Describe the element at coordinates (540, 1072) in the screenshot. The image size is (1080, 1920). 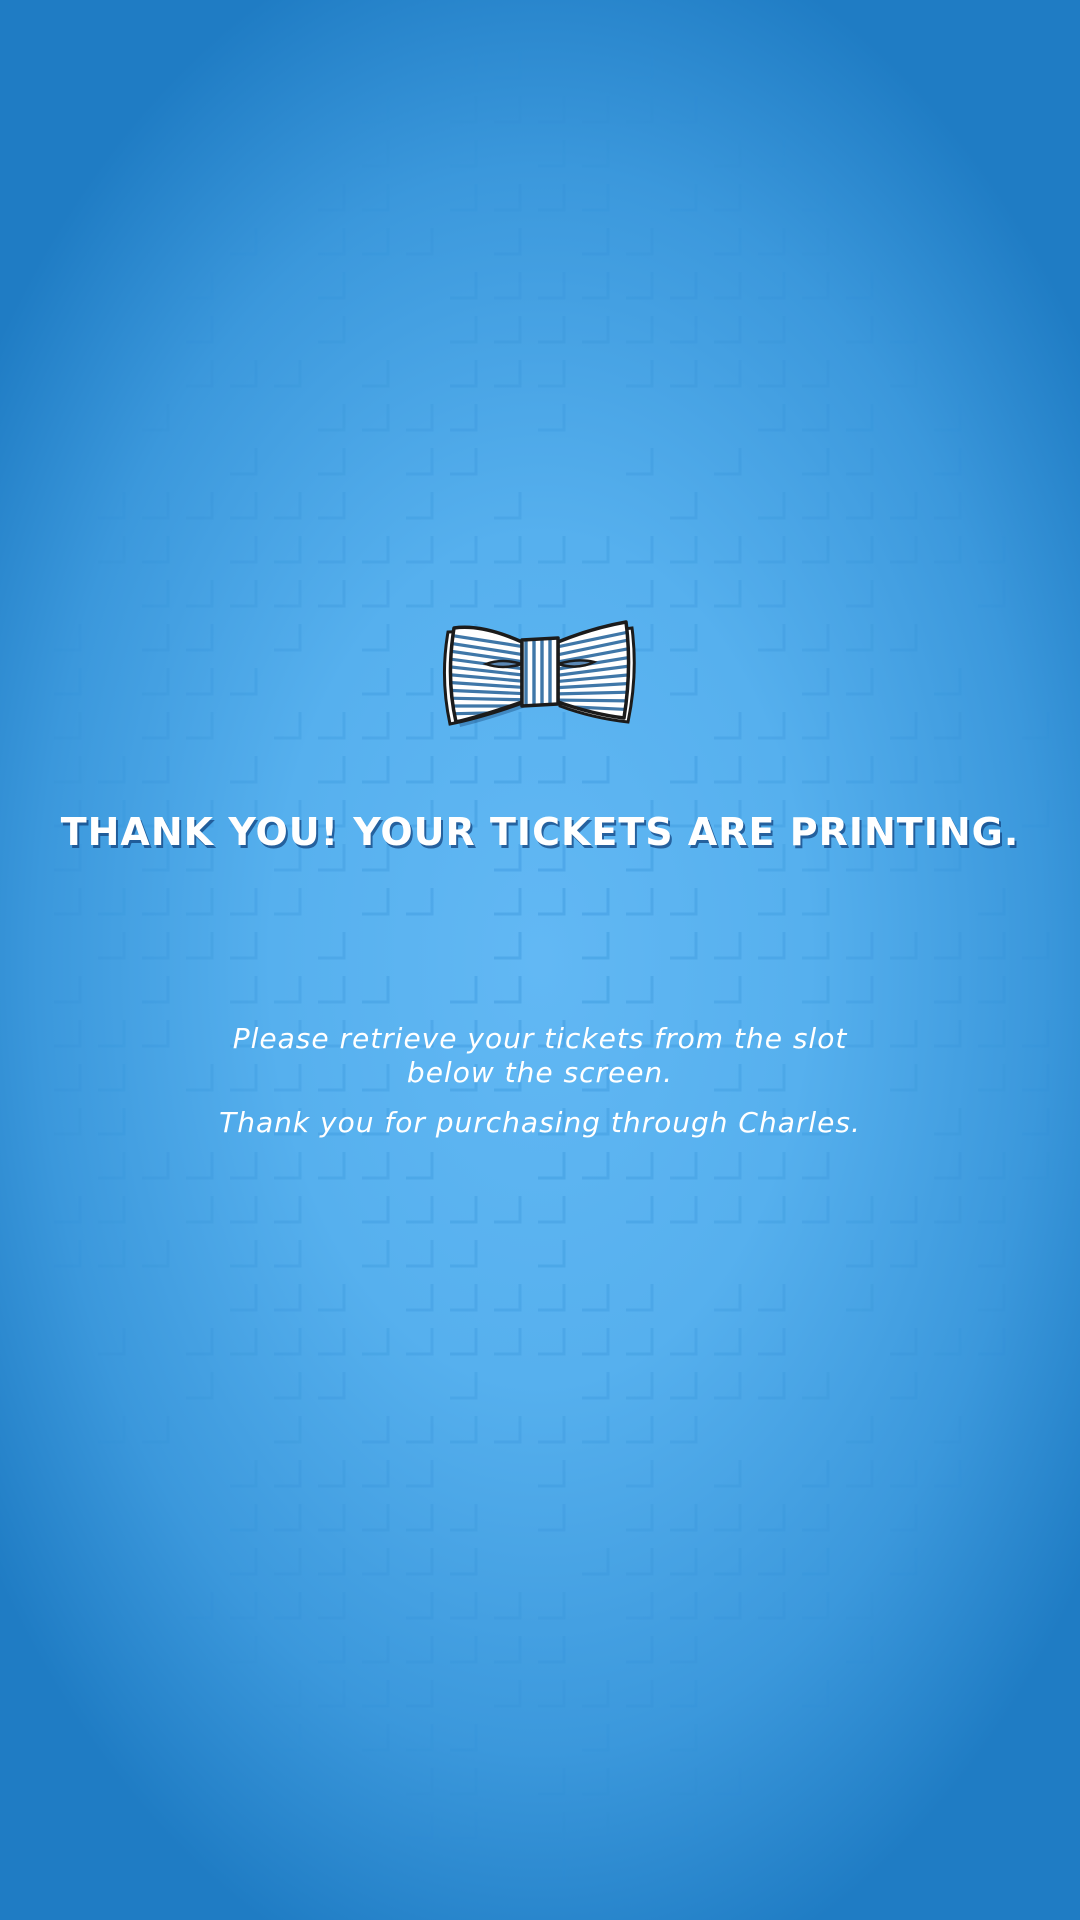
I see `instruction-line-2: below the screen.` at that location.